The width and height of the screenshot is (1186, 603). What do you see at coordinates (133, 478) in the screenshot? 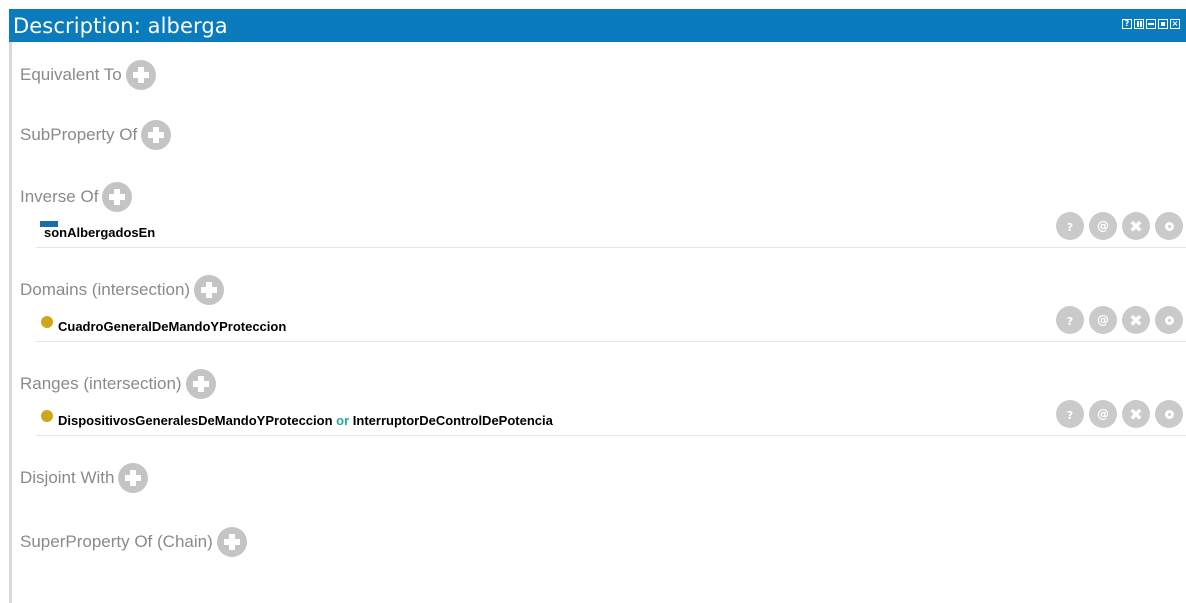
I see `add-disjoint-button` at bounding box center [133, 478].